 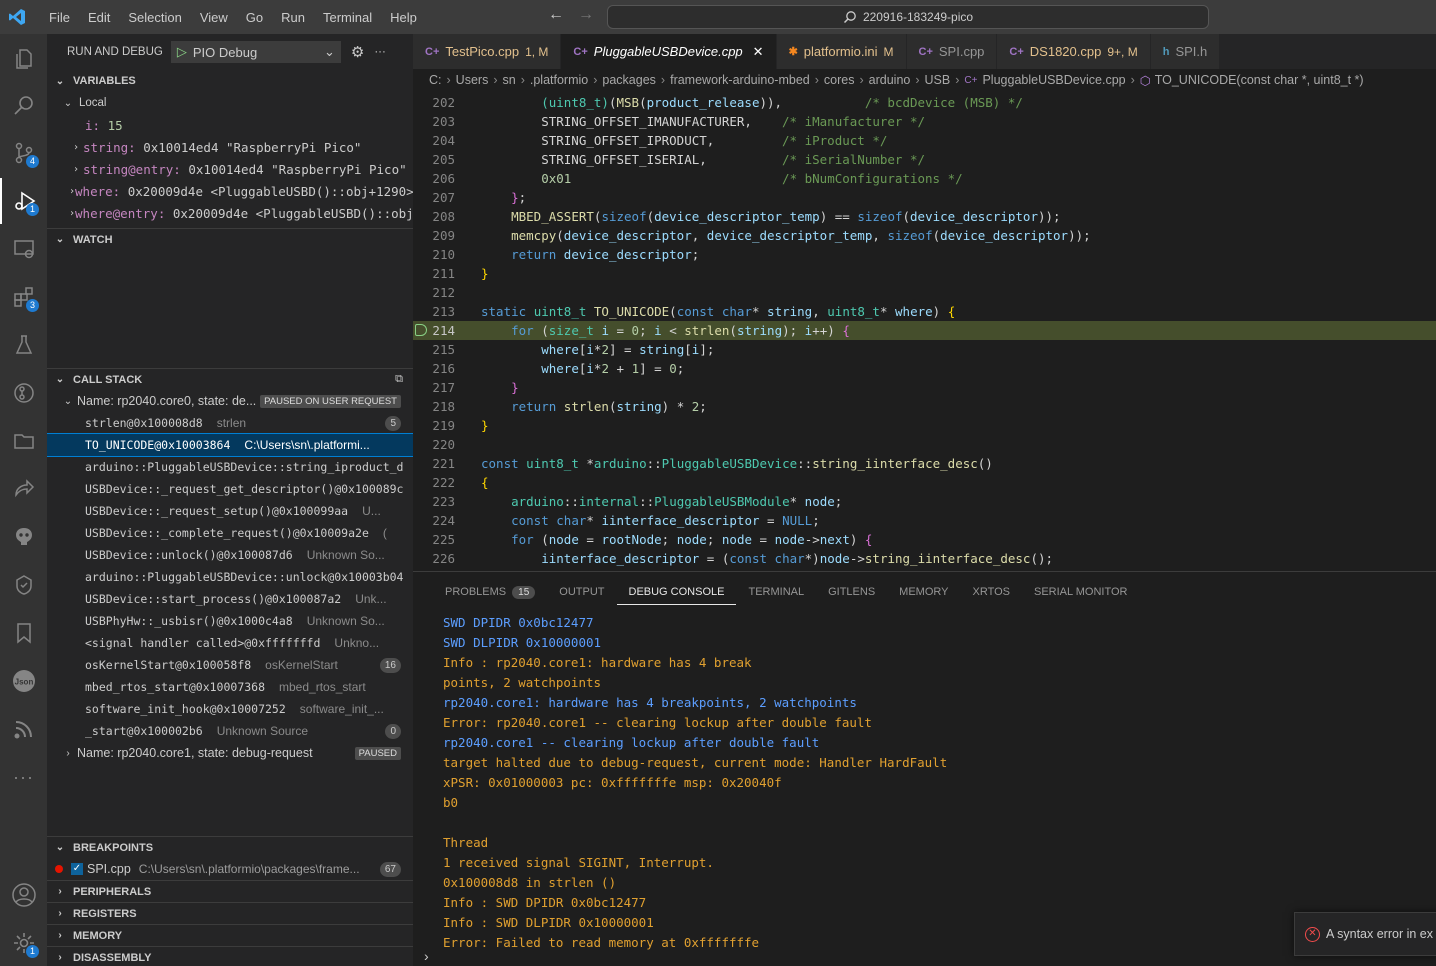 I want to click on peripherals-section-header: › PERIPHERALS, so click(x=230, y=891).